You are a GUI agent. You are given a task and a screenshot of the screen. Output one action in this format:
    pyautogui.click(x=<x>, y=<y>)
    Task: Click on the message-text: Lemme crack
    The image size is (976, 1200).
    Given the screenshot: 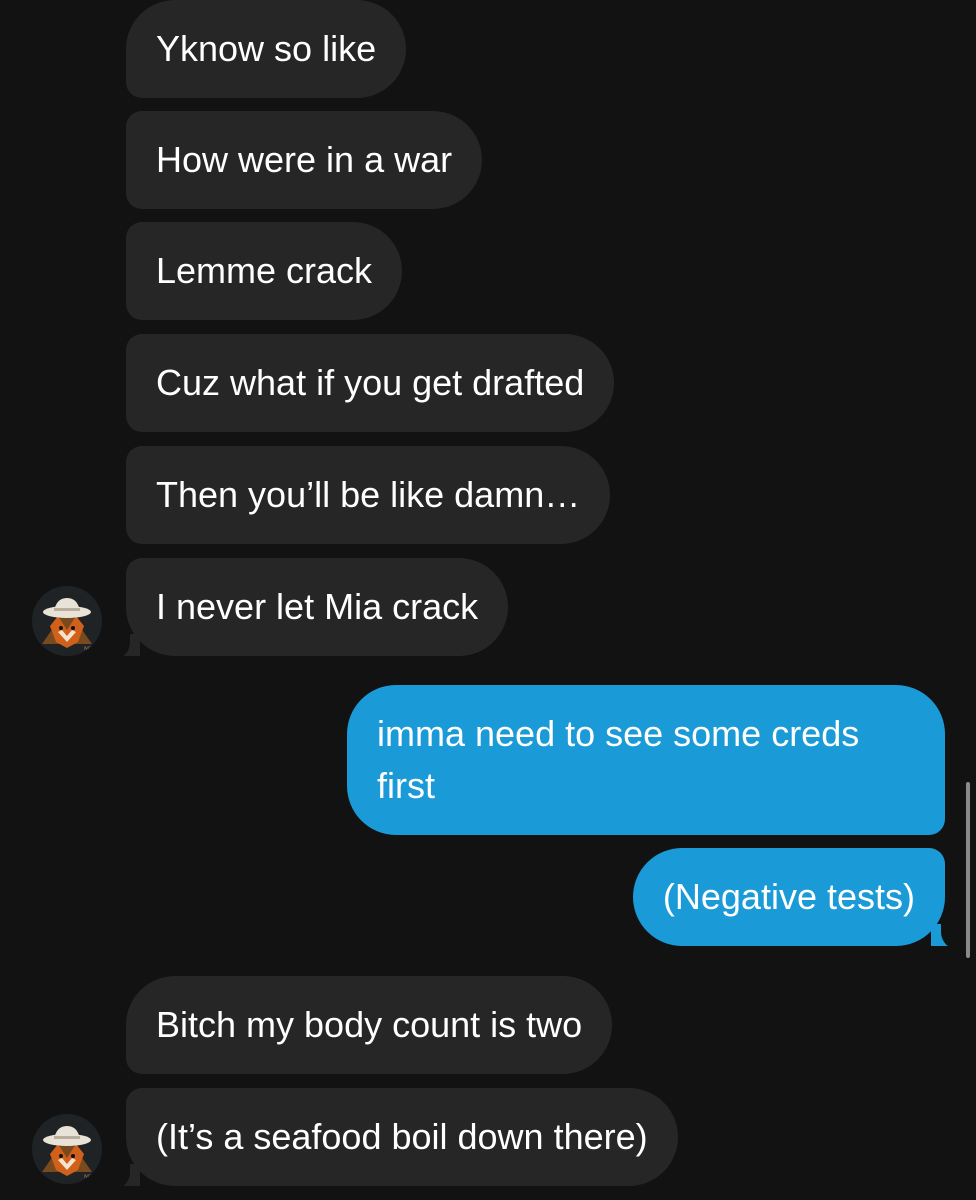 What is the action you would take?
    pyautogui.click(x=264, y=270)
    